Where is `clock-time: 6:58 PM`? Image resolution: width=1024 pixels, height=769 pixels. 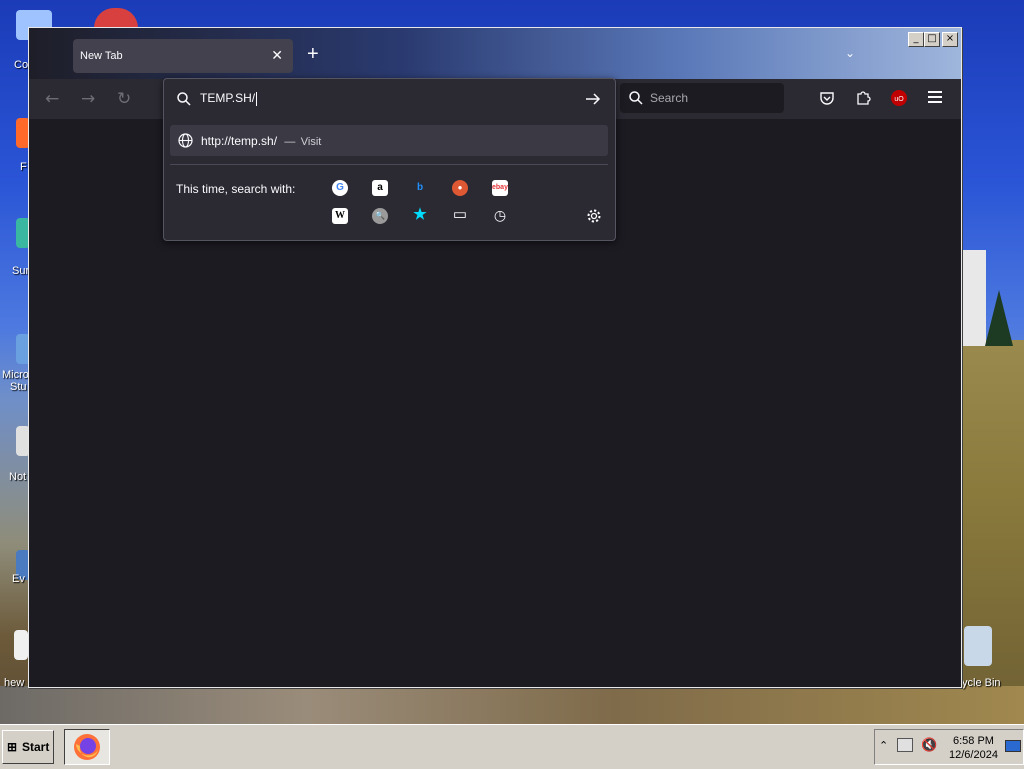 clock-time: 6:58 PM is located at coordinates (973, 741).